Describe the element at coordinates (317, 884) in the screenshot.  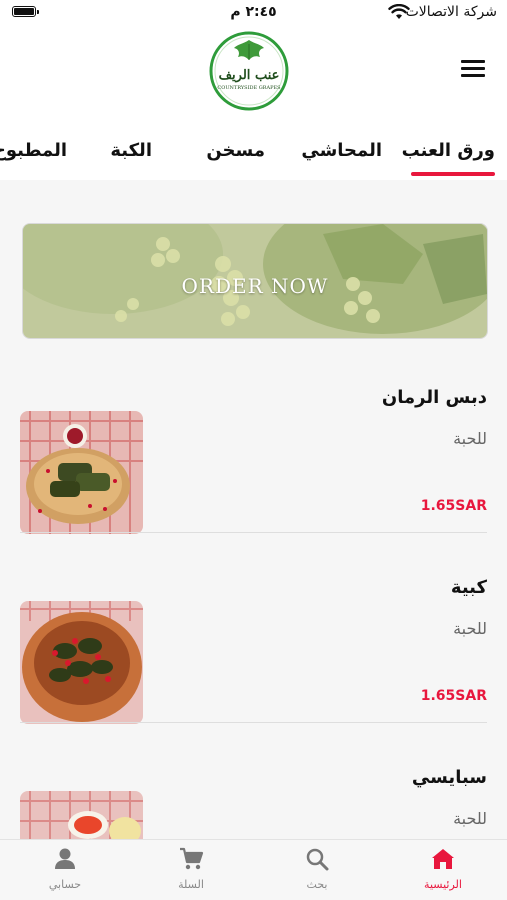
I see `nav-search-label: بحث` at that location.